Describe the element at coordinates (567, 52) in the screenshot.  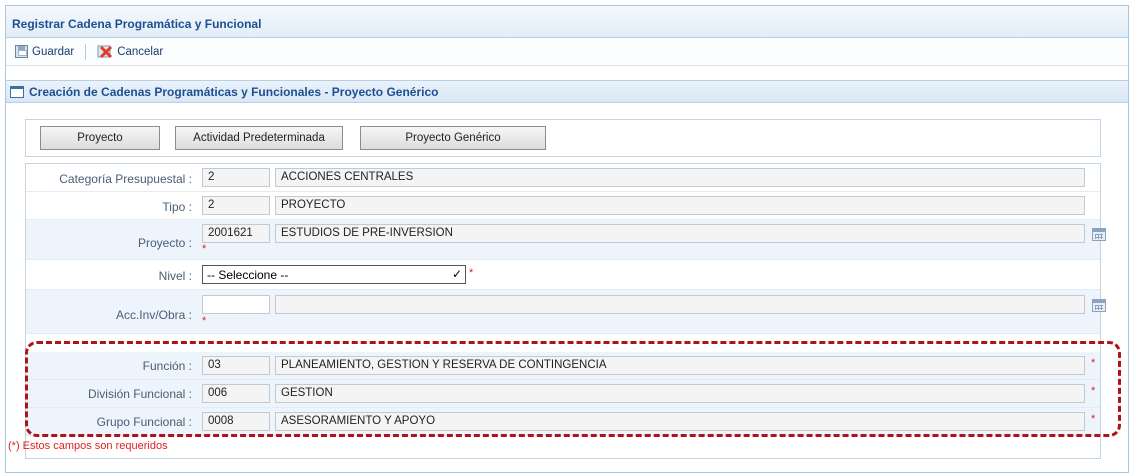
I see `toolbar: Guardar Cancelar` at that location.